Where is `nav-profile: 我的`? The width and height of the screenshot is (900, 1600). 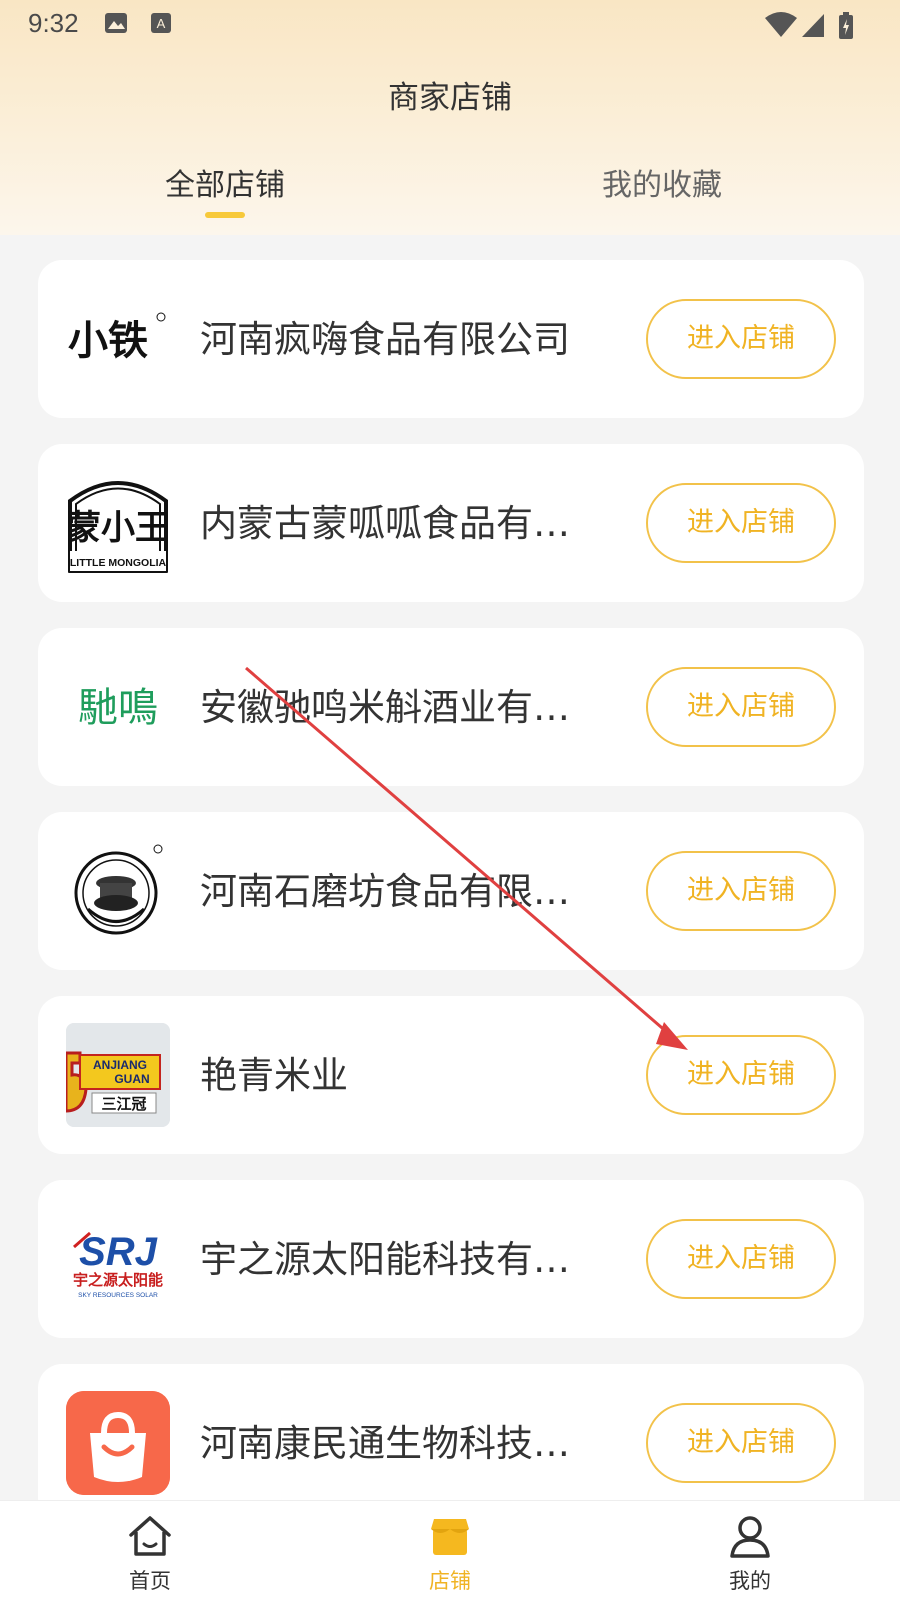
nav-profile: 我的 is located at coordinates (750, 1550).